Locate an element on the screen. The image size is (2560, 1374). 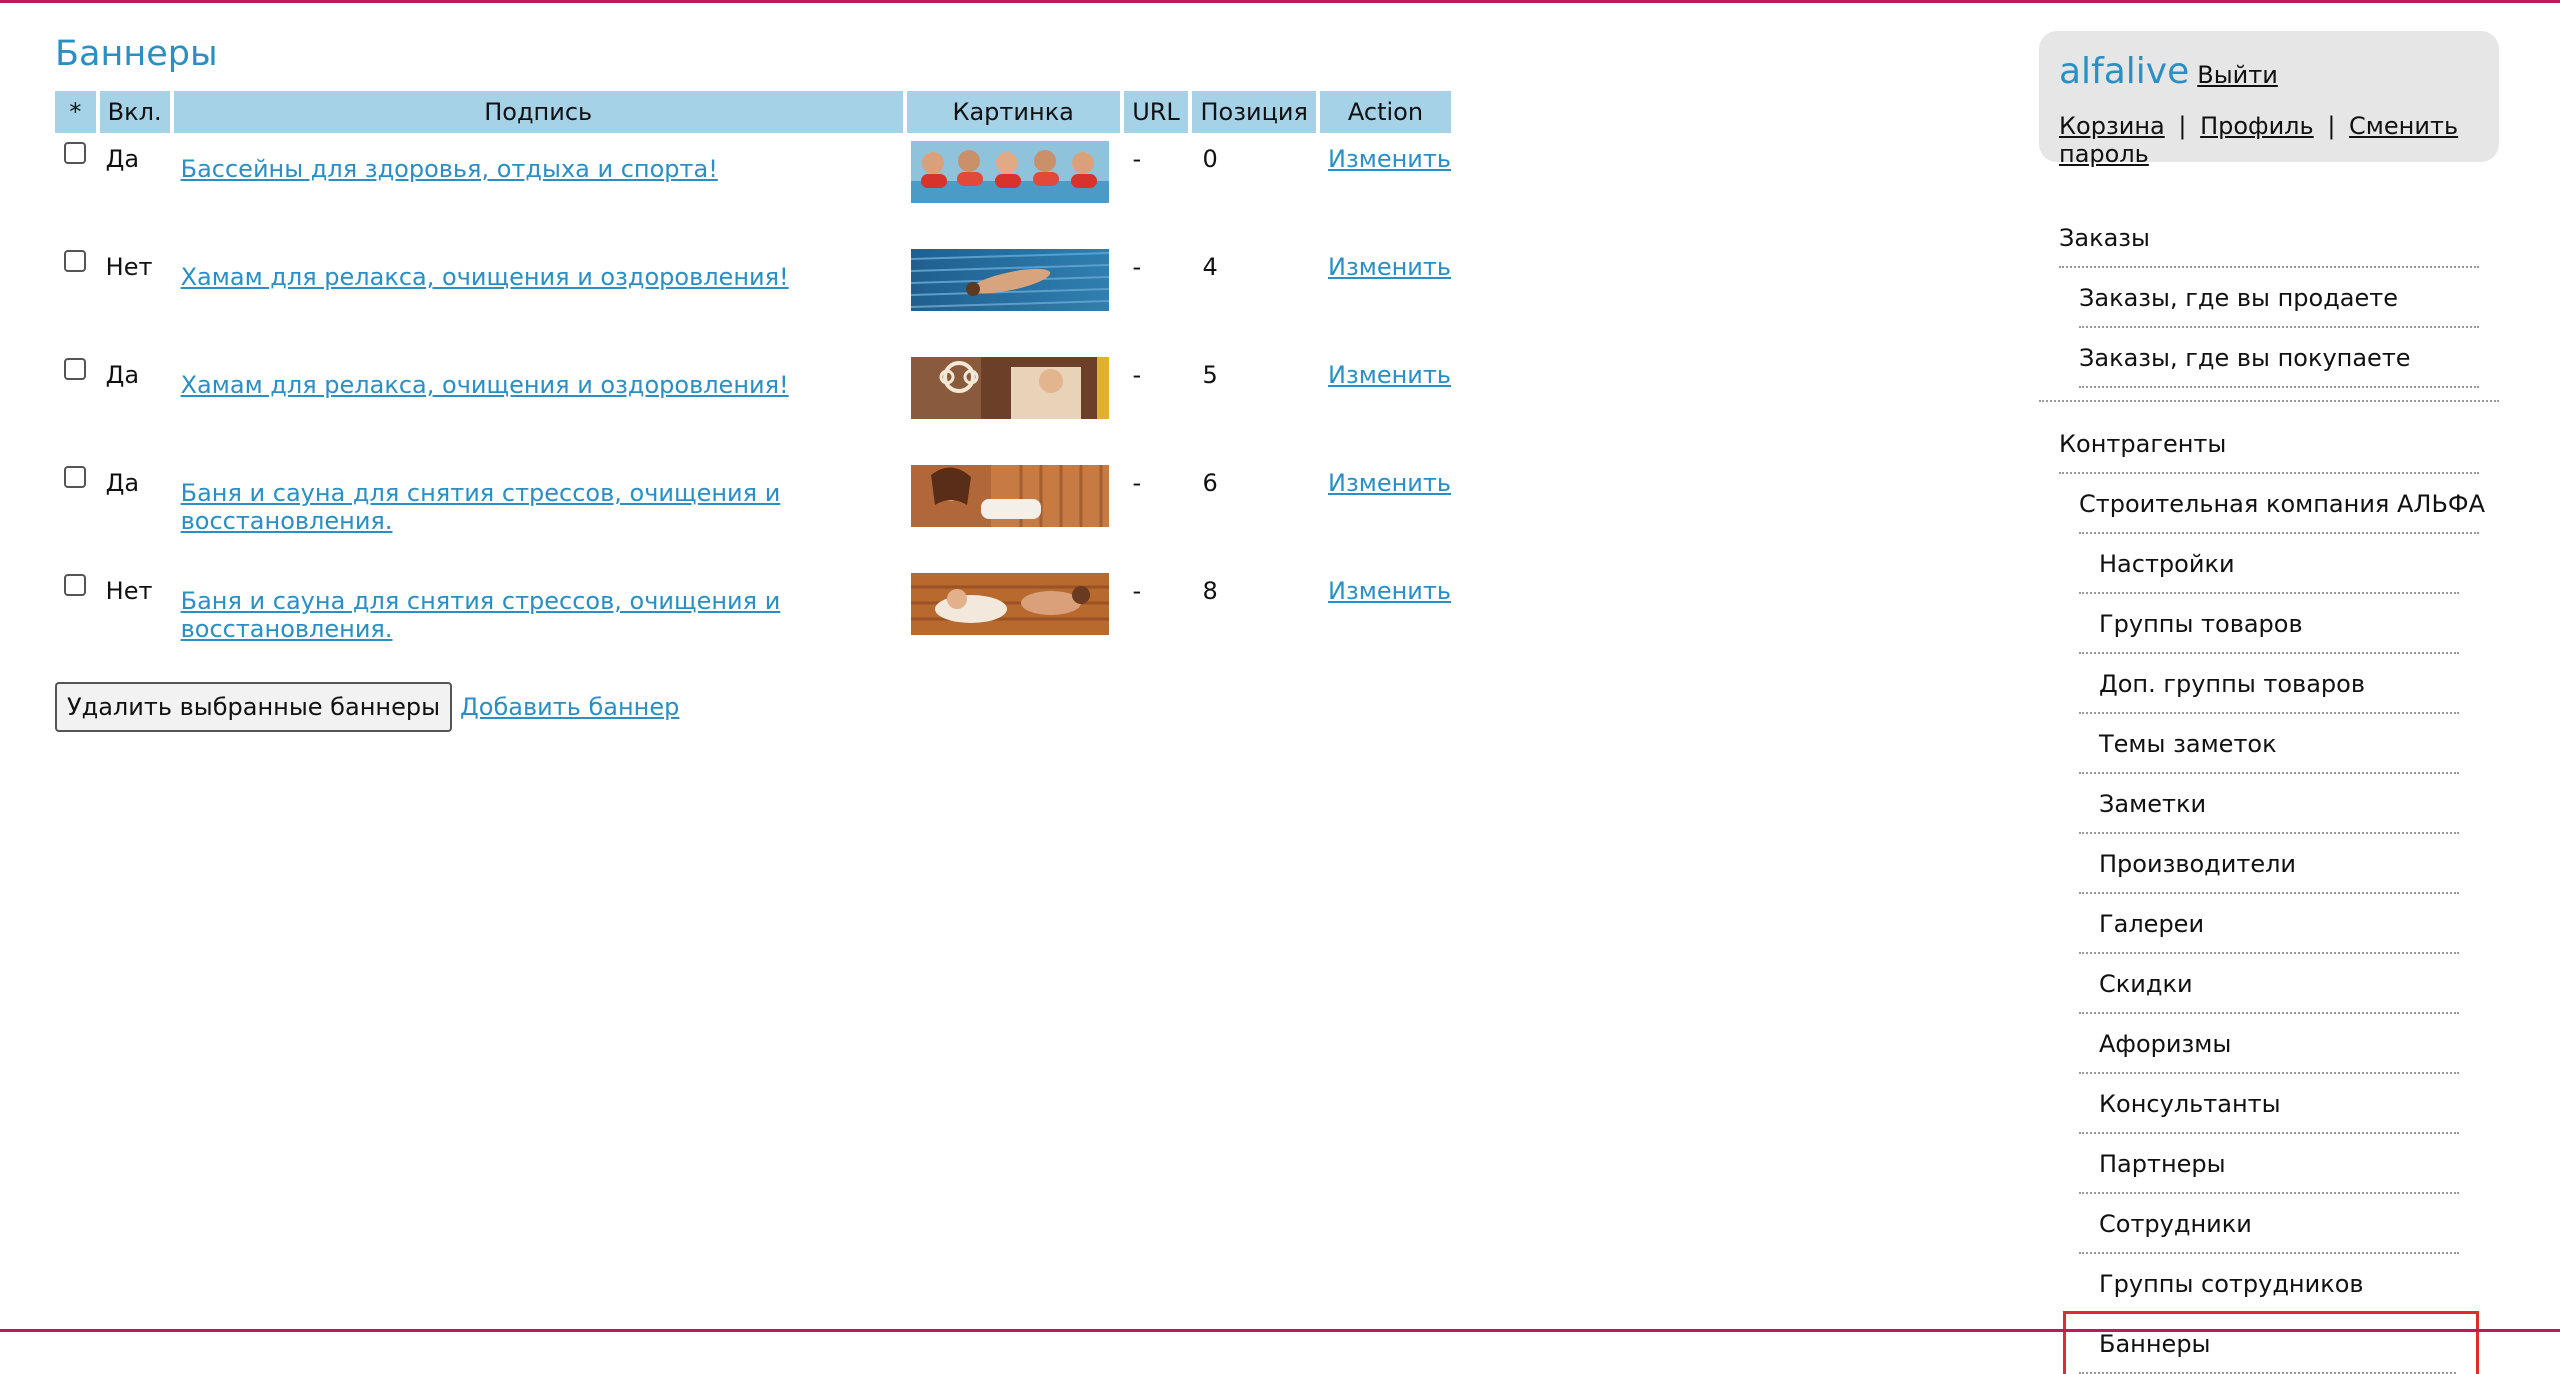
menu-item-galleries: Галереи is located at coordinates (2269, 924).